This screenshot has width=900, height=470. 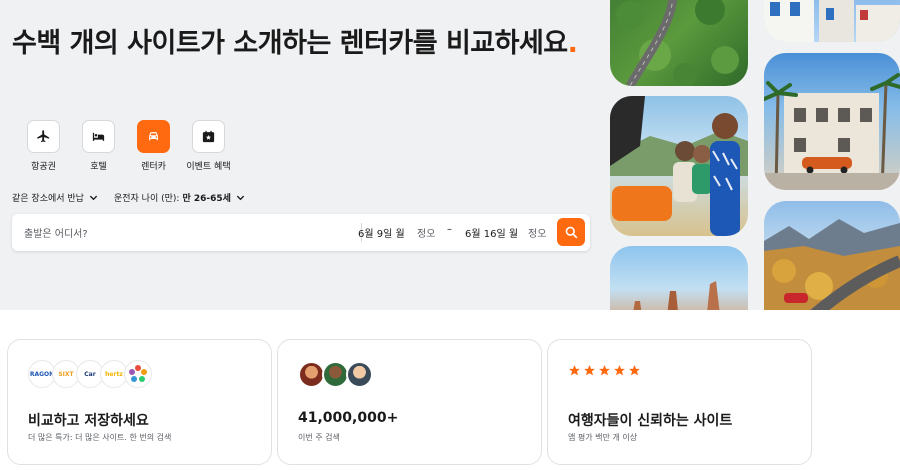 I want to click on photo-friends-car, so click(x=679, y=166).